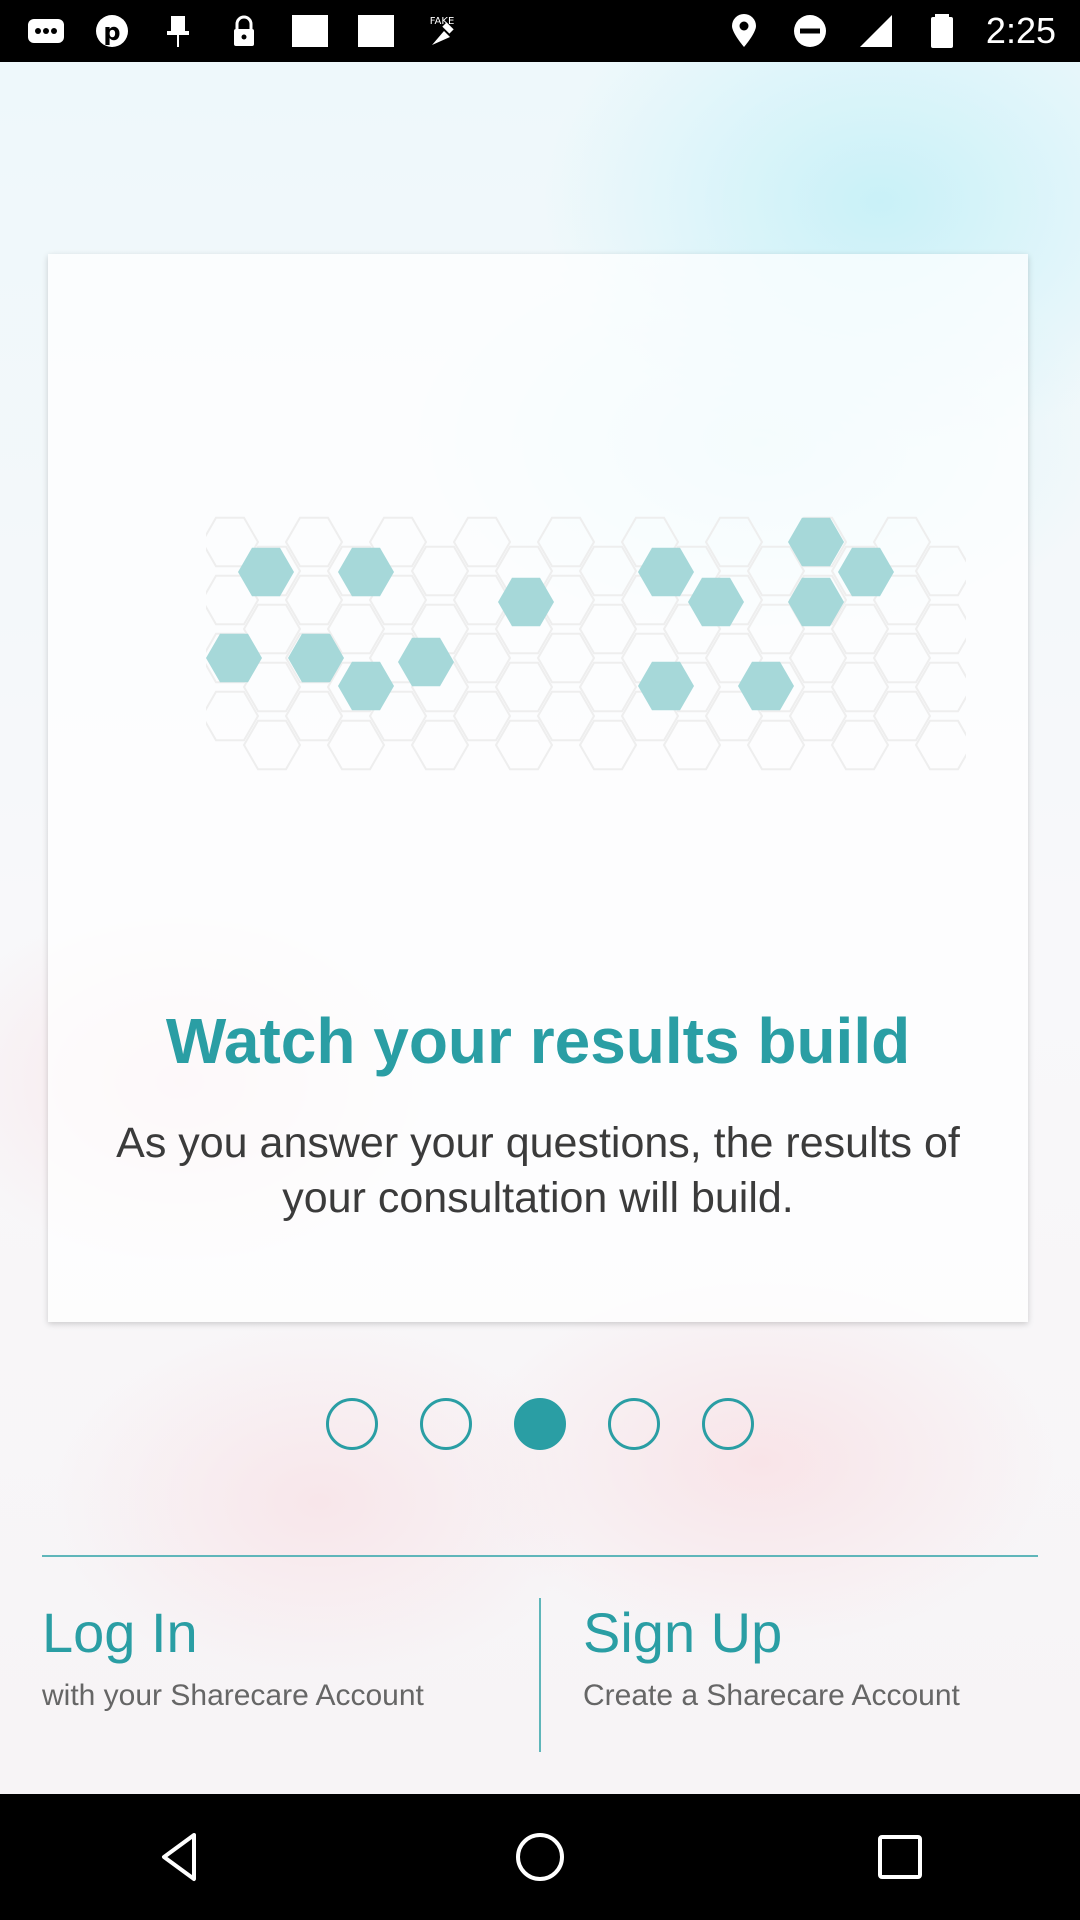 The width and height of the screenshot is (1080, 1920). Describe the element at coordinates (683, 1632) in the screenshot. I see `signup-title: Sign Up` at that location.